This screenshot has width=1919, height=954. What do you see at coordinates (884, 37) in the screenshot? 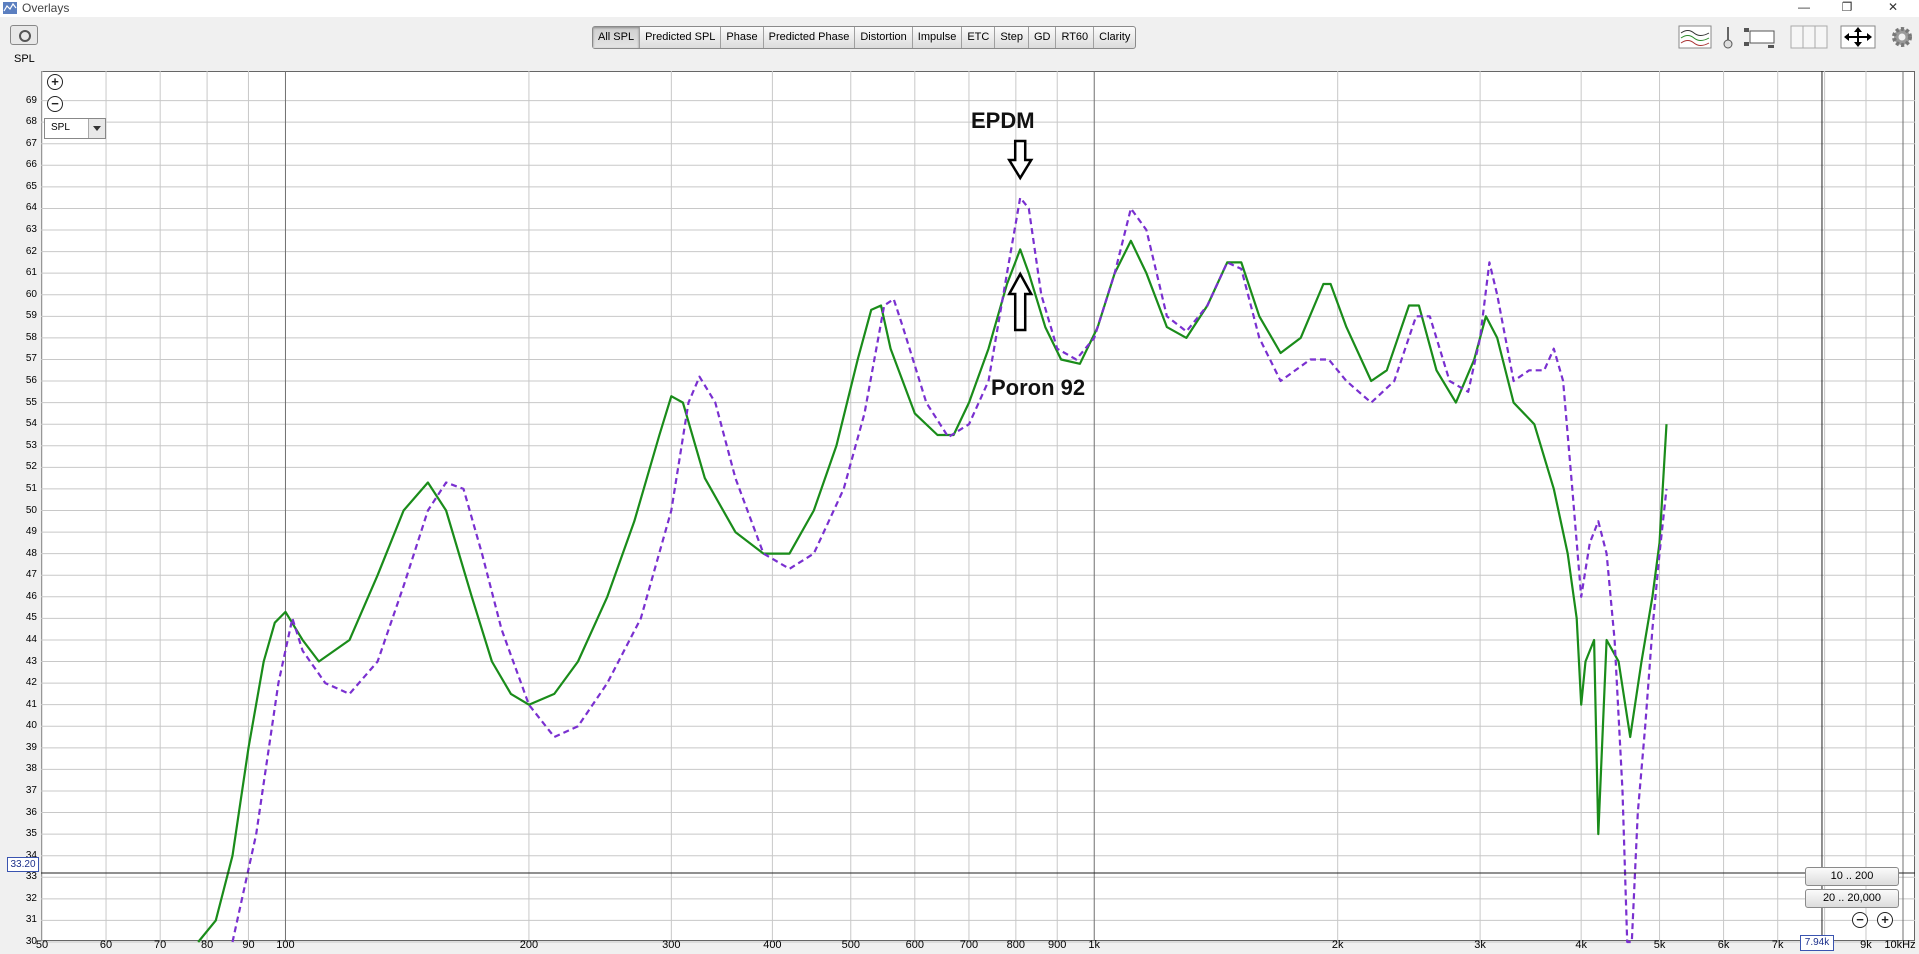
I see `tab-distortion: Distortion` at bounding box center [884, 37].